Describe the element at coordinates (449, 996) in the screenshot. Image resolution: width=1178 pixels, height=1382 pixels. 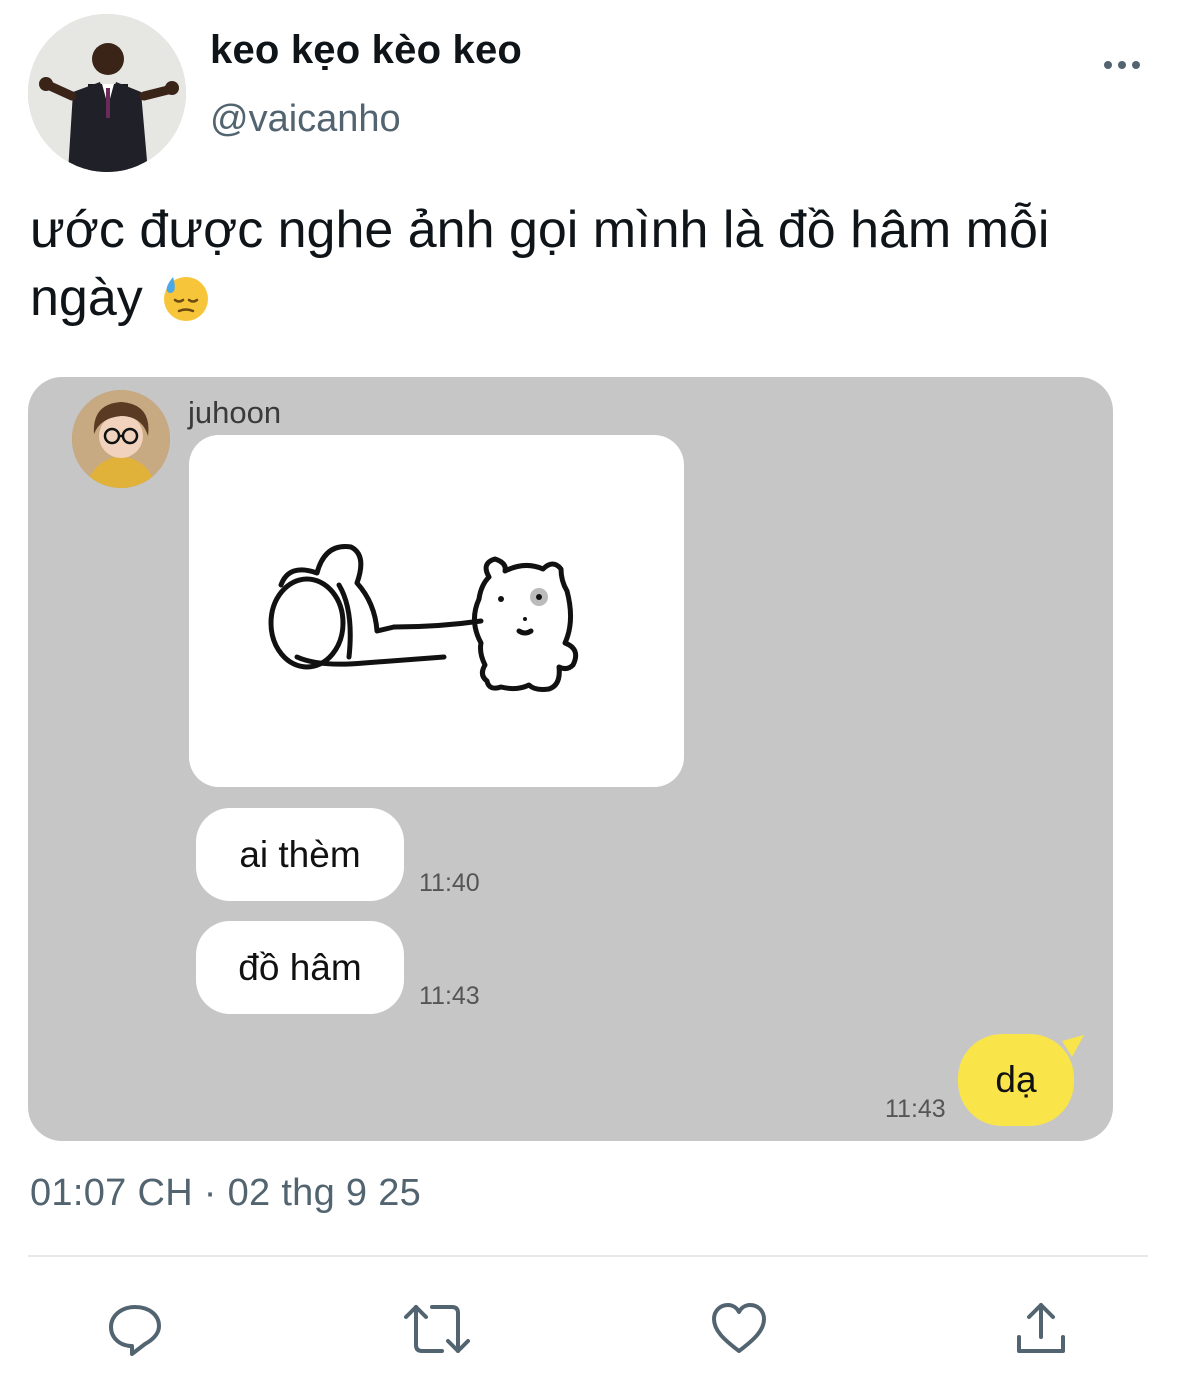
I see `chat-message-time: 11:43` at that location.